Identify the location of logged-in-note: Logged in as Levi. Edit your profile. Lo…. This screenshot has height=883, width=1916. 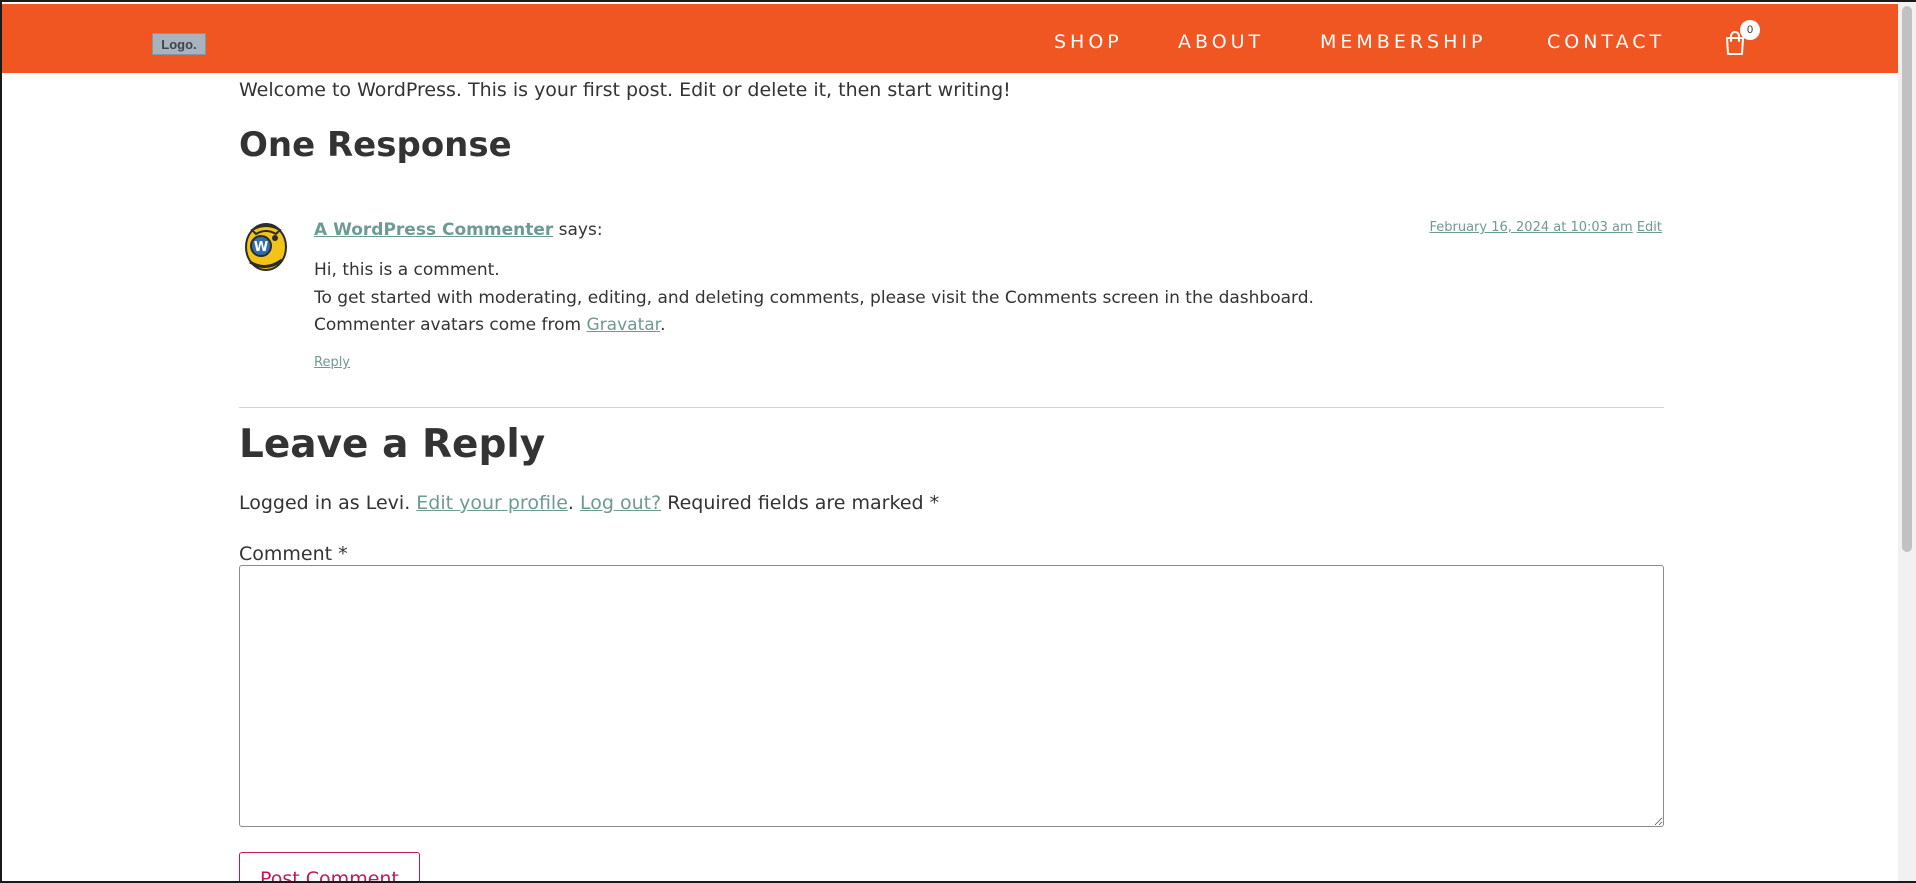
(589, 503).